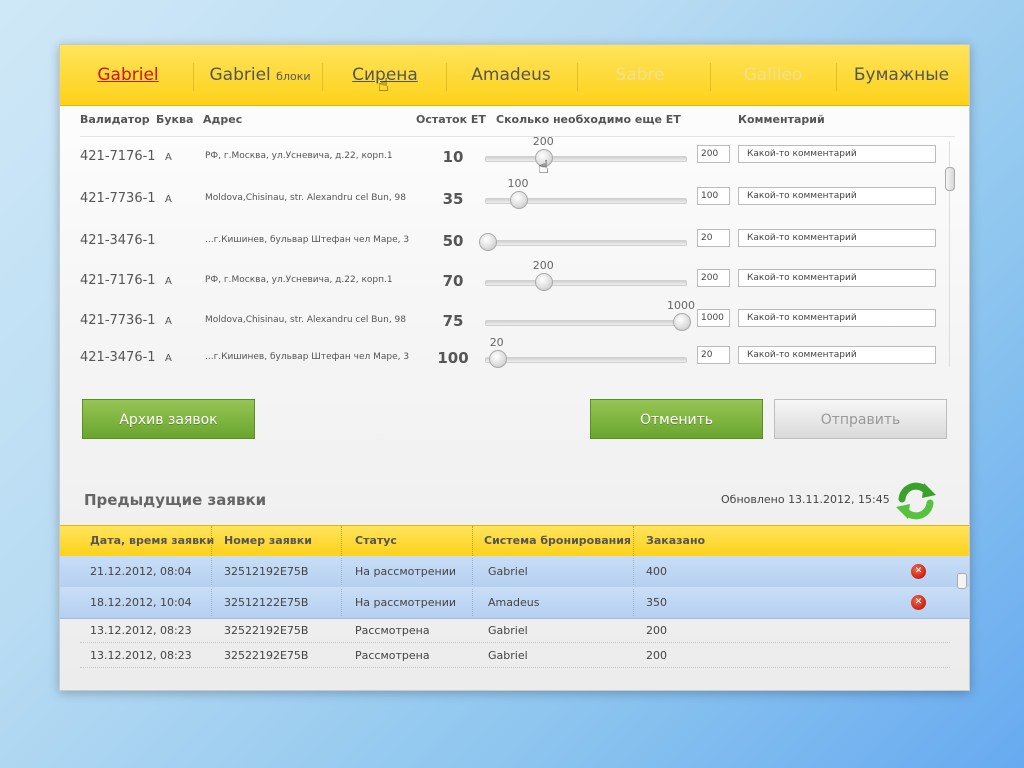 The width and height of the screenshot is (1024, 768). I want to click on hand-pointer-icon: ☝, so click(383, 85).